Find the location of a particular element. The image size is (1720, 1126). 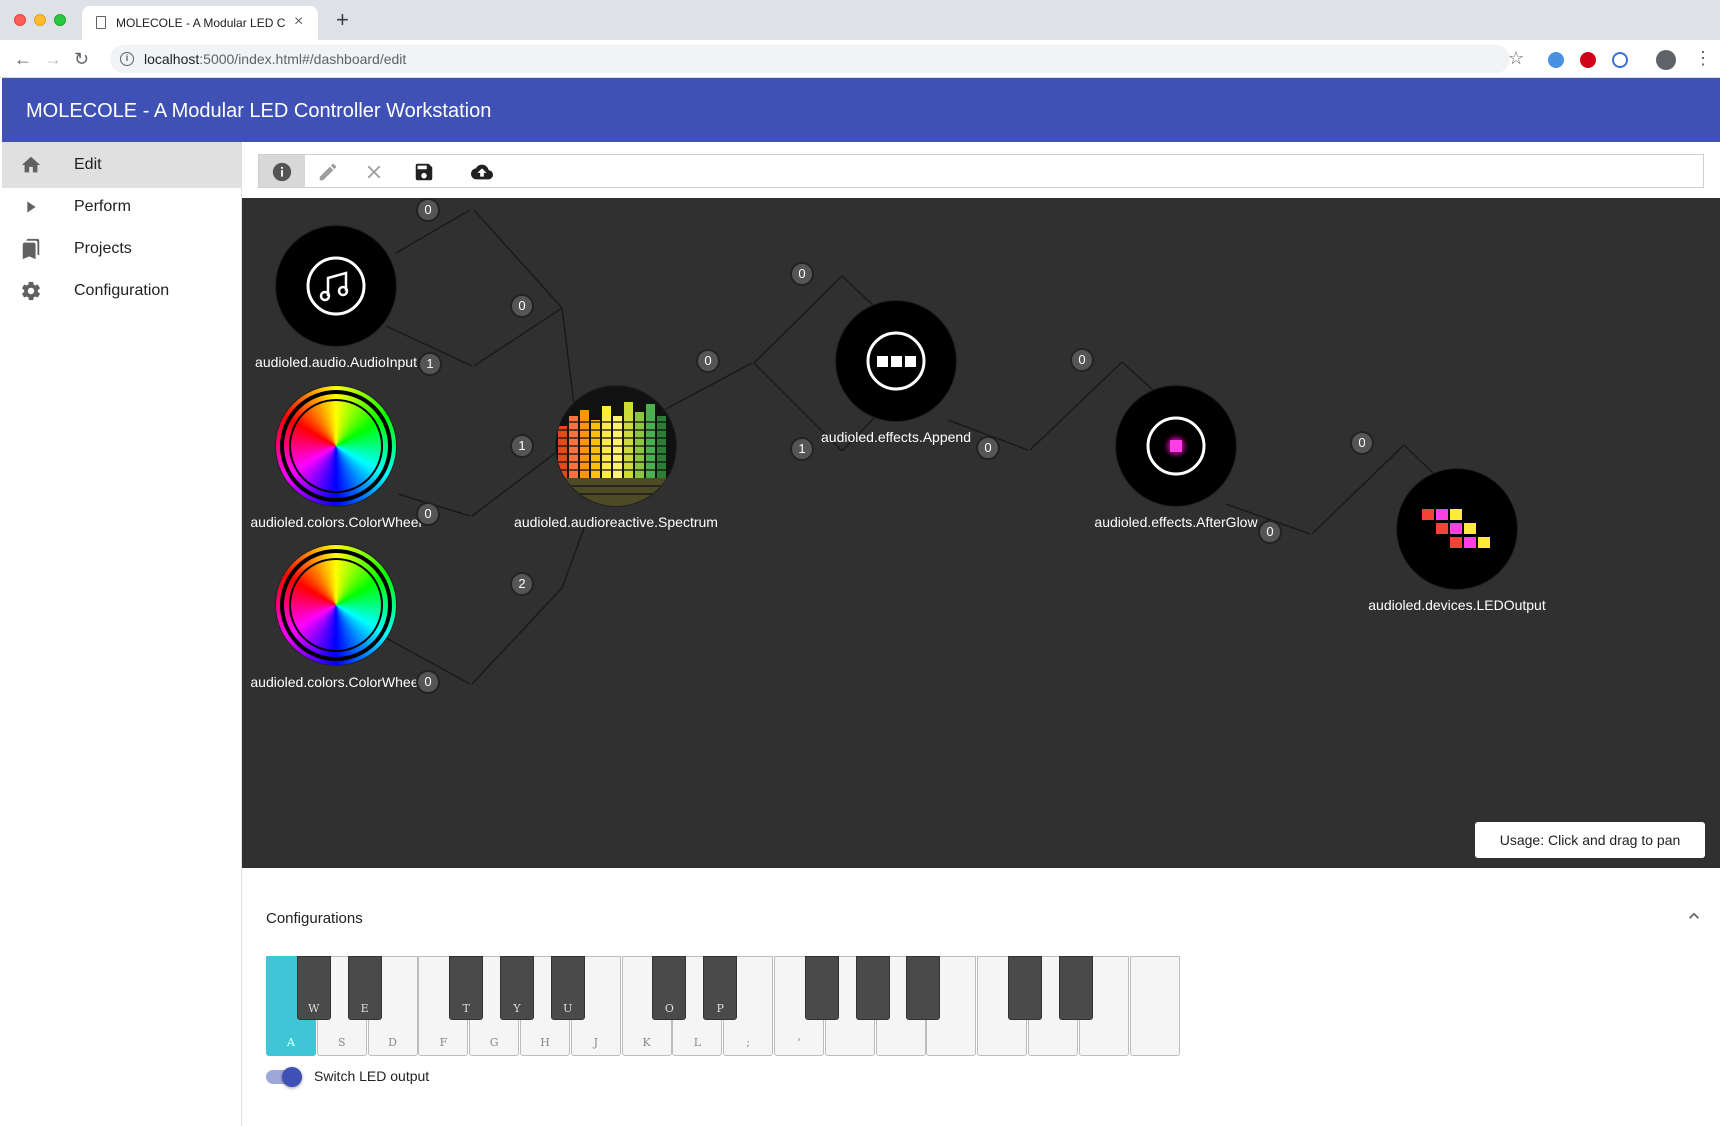

key-label: ; is located at coordinates (748, 1042).